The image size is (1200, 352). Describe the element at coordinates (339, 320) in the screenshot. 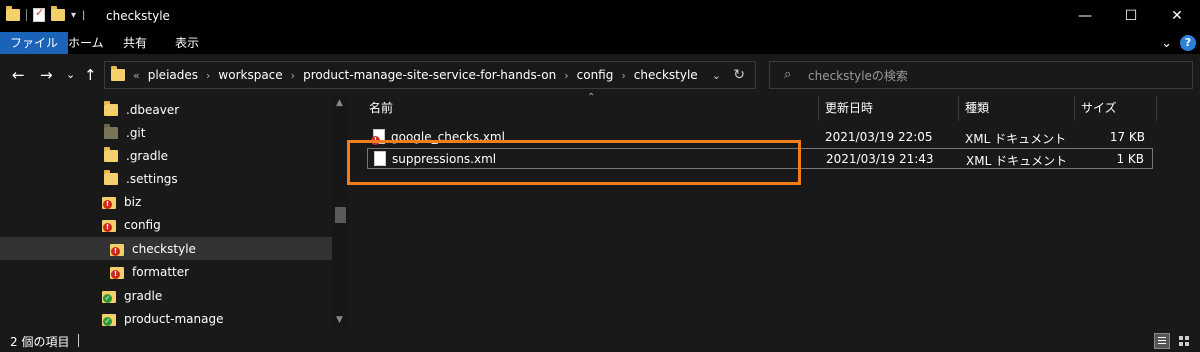

I see `scroll-down-icon: ▼` at that location.